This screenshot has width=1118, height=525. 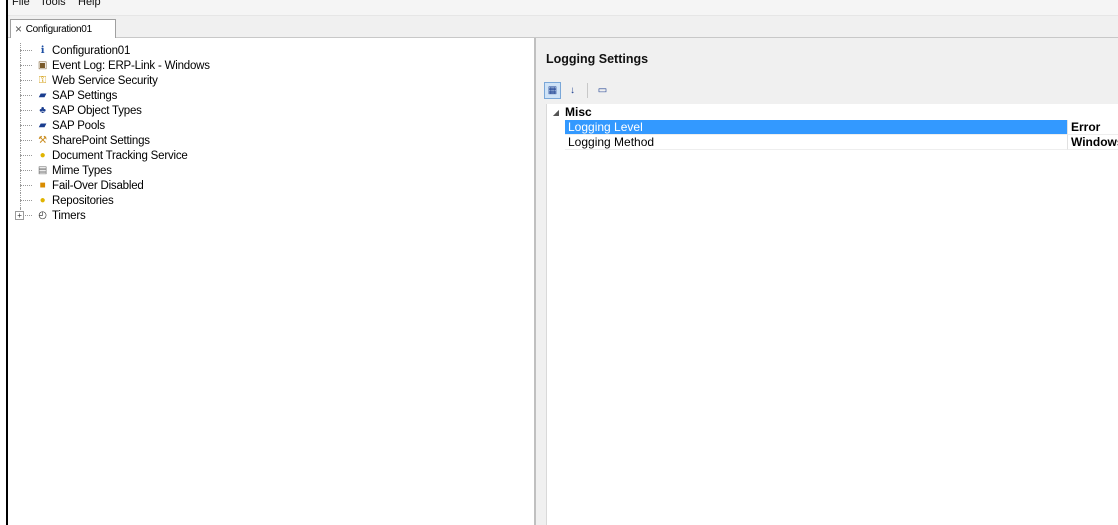 What do you see at coordinates (131, 65) in the screenshot?
I see `tree-item-label: Event Log: ERP-Link - Windows` at bounding box center [131, 65].